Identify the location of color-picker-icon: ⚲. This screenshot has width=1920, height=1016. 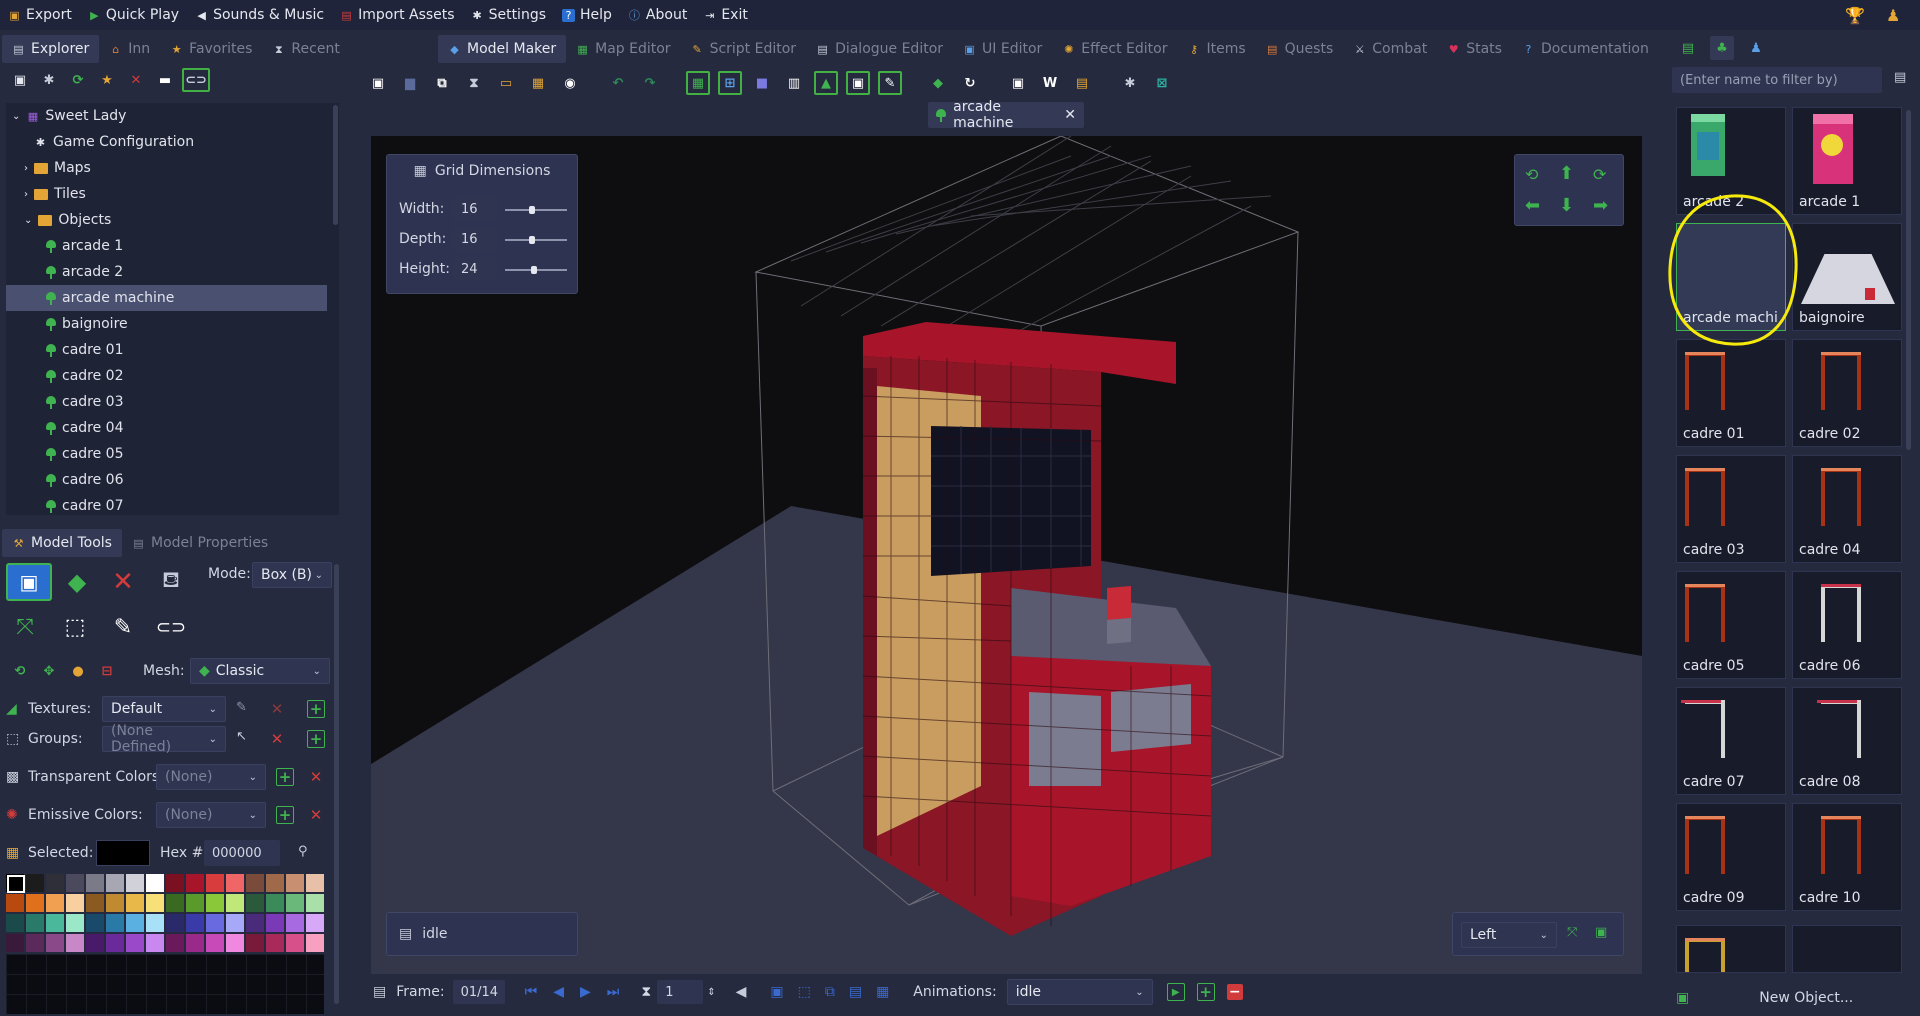
(303, 851).